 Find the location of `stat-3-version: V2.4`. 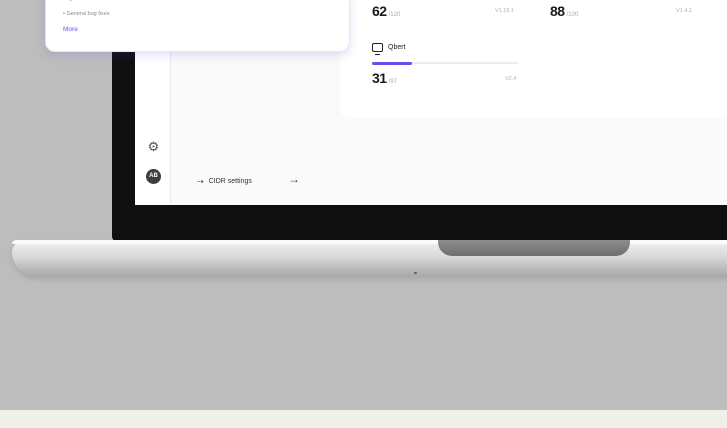

stat-3-version: V2.4 is located at coordinates (511, 79).